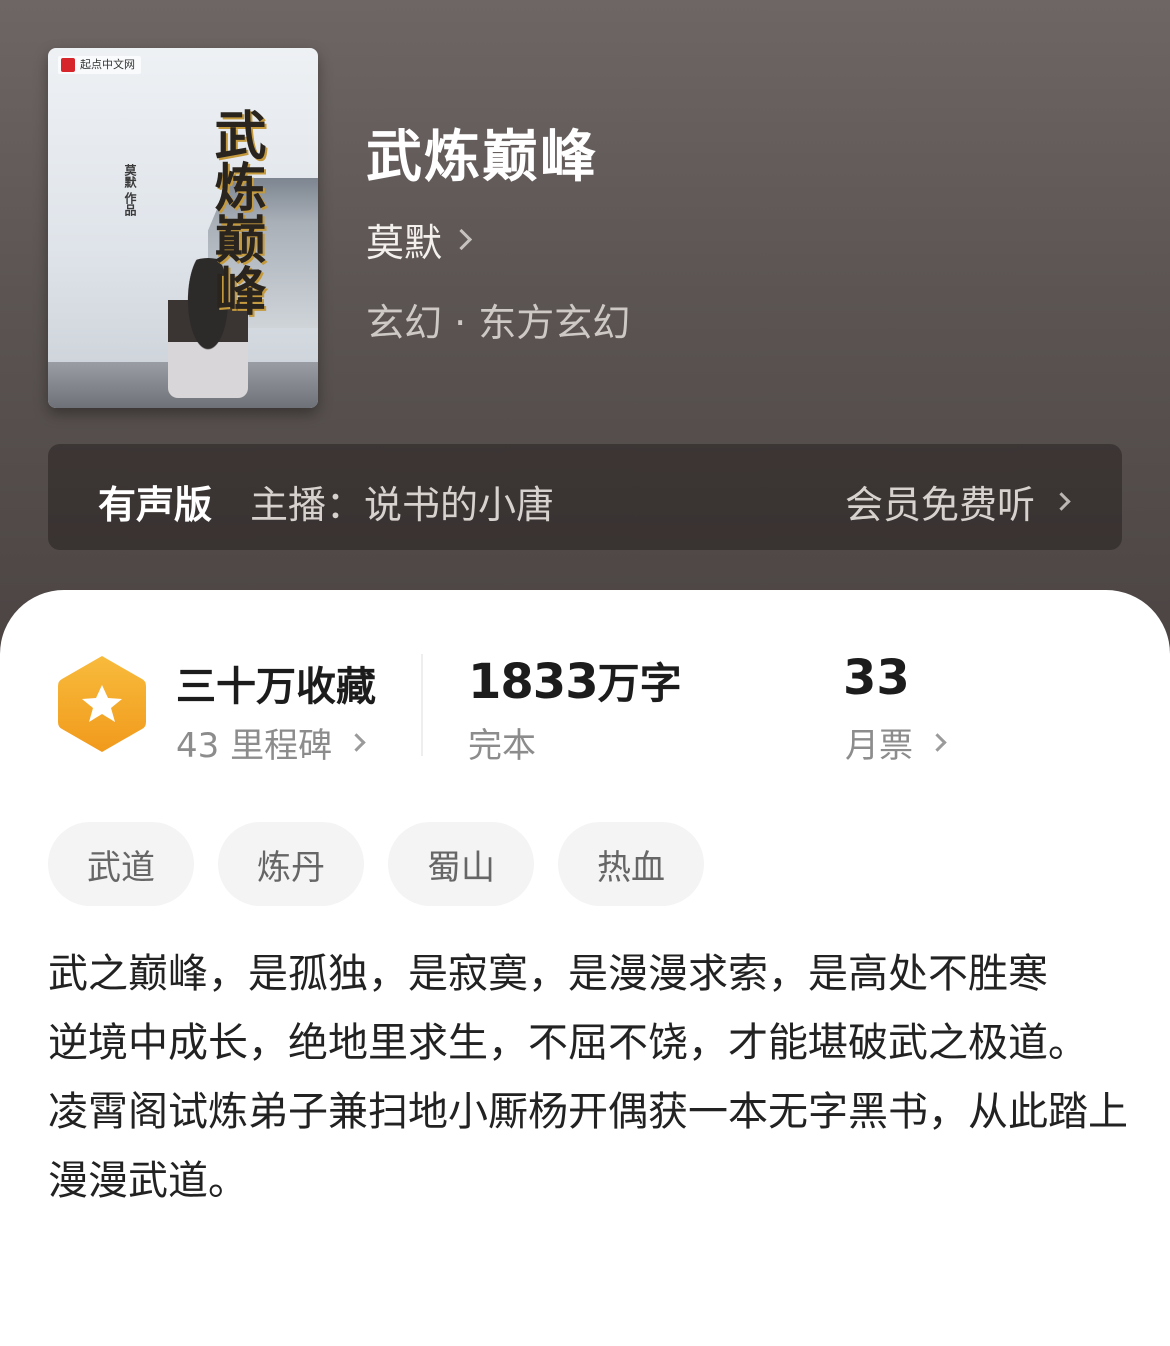  I want to click on monthly-ticket-label: 月票, so click(879, 746).